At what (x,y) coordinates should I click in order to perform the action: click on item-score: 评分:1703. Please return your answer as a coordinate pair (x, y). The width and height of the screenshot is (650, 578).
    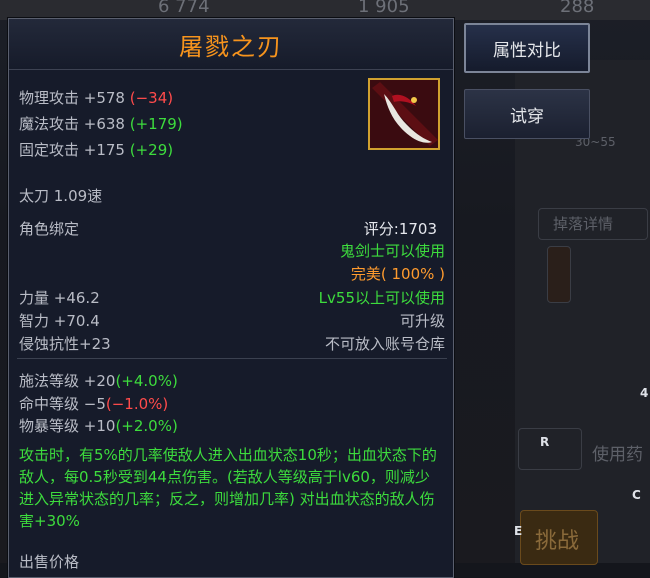
    Looking at the image, I should click on (400, 229).